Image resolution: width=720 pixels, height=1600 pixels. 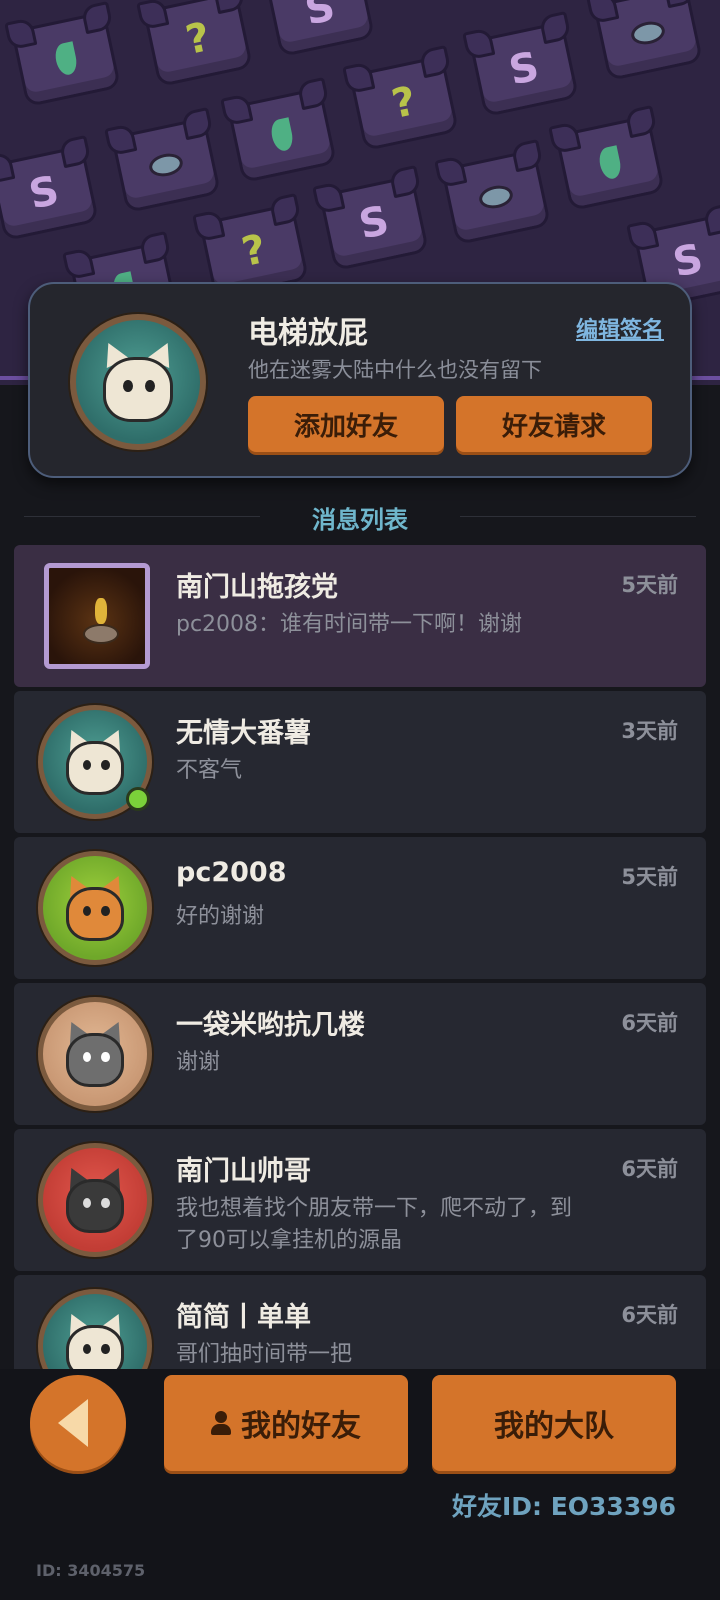 I want to click on list-item: 无情大番薯 3天前 不客气, so click(x=360, y=762).